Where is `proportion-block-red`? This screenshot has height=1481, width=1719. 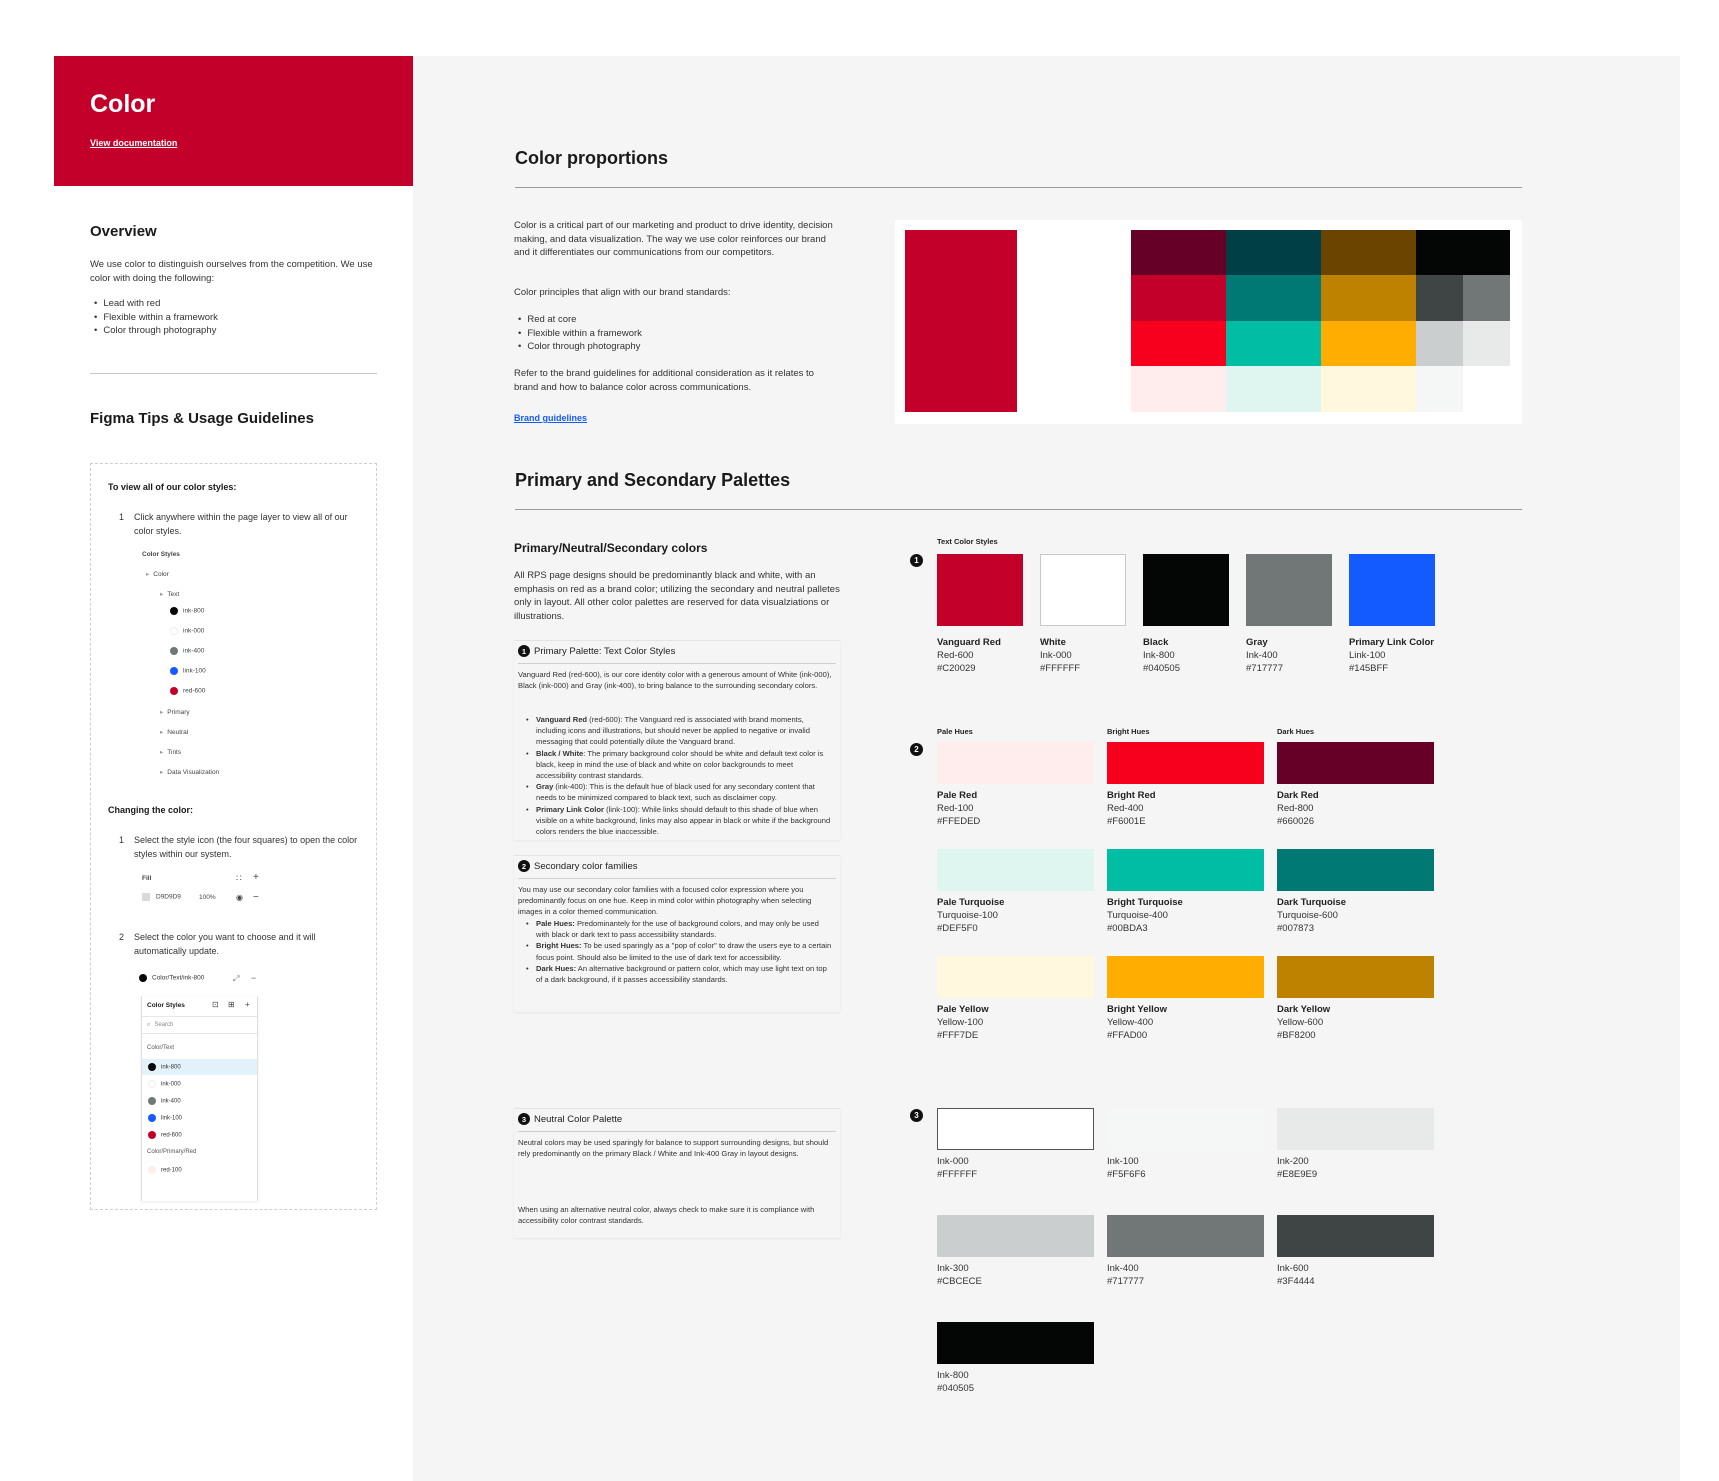
proportion-block-red is located at coordinates (961, 321).